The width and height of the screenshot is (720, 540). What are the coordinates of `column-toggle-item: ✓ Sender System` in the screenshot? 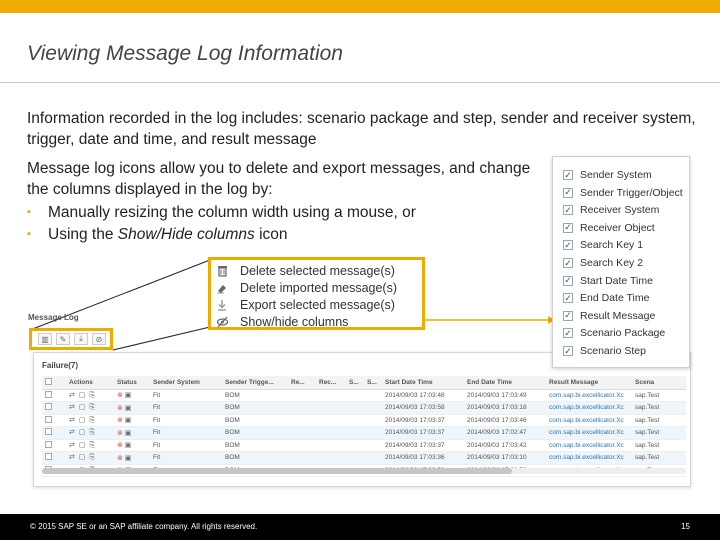 It's located at (607, 175).